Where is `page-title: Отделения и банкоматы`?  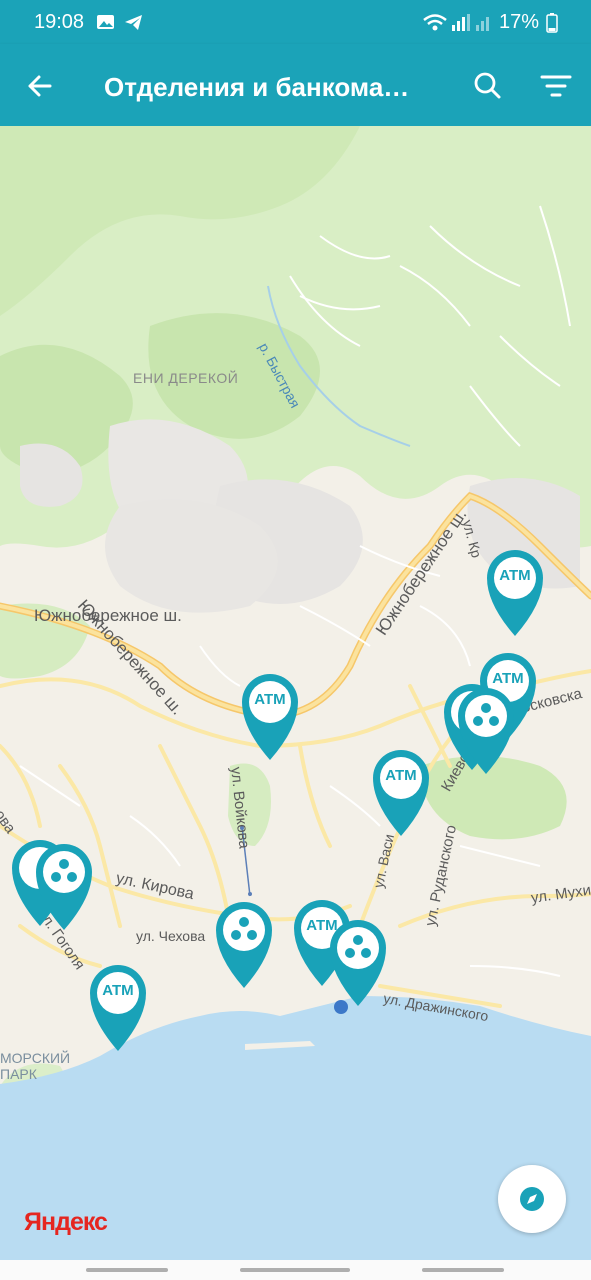
page-title: Отделения и банкоматы is located at coordinates (259, 87).